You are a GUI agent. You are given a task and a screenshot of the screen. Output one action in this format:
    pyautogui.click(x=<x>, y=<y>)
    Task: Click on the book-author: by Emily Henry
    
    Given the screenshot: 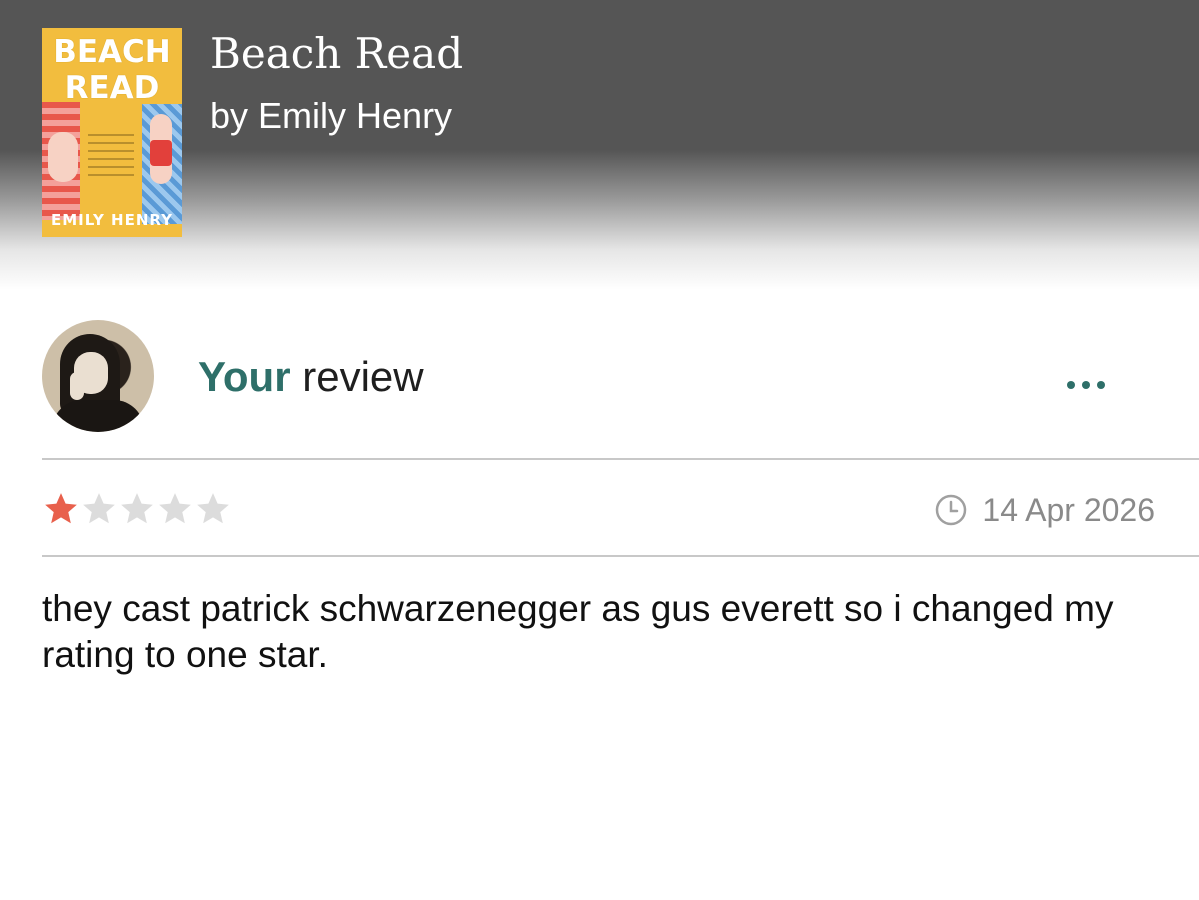 What is the action you would take?
    pyautogui.click(x=331, y=116)
    